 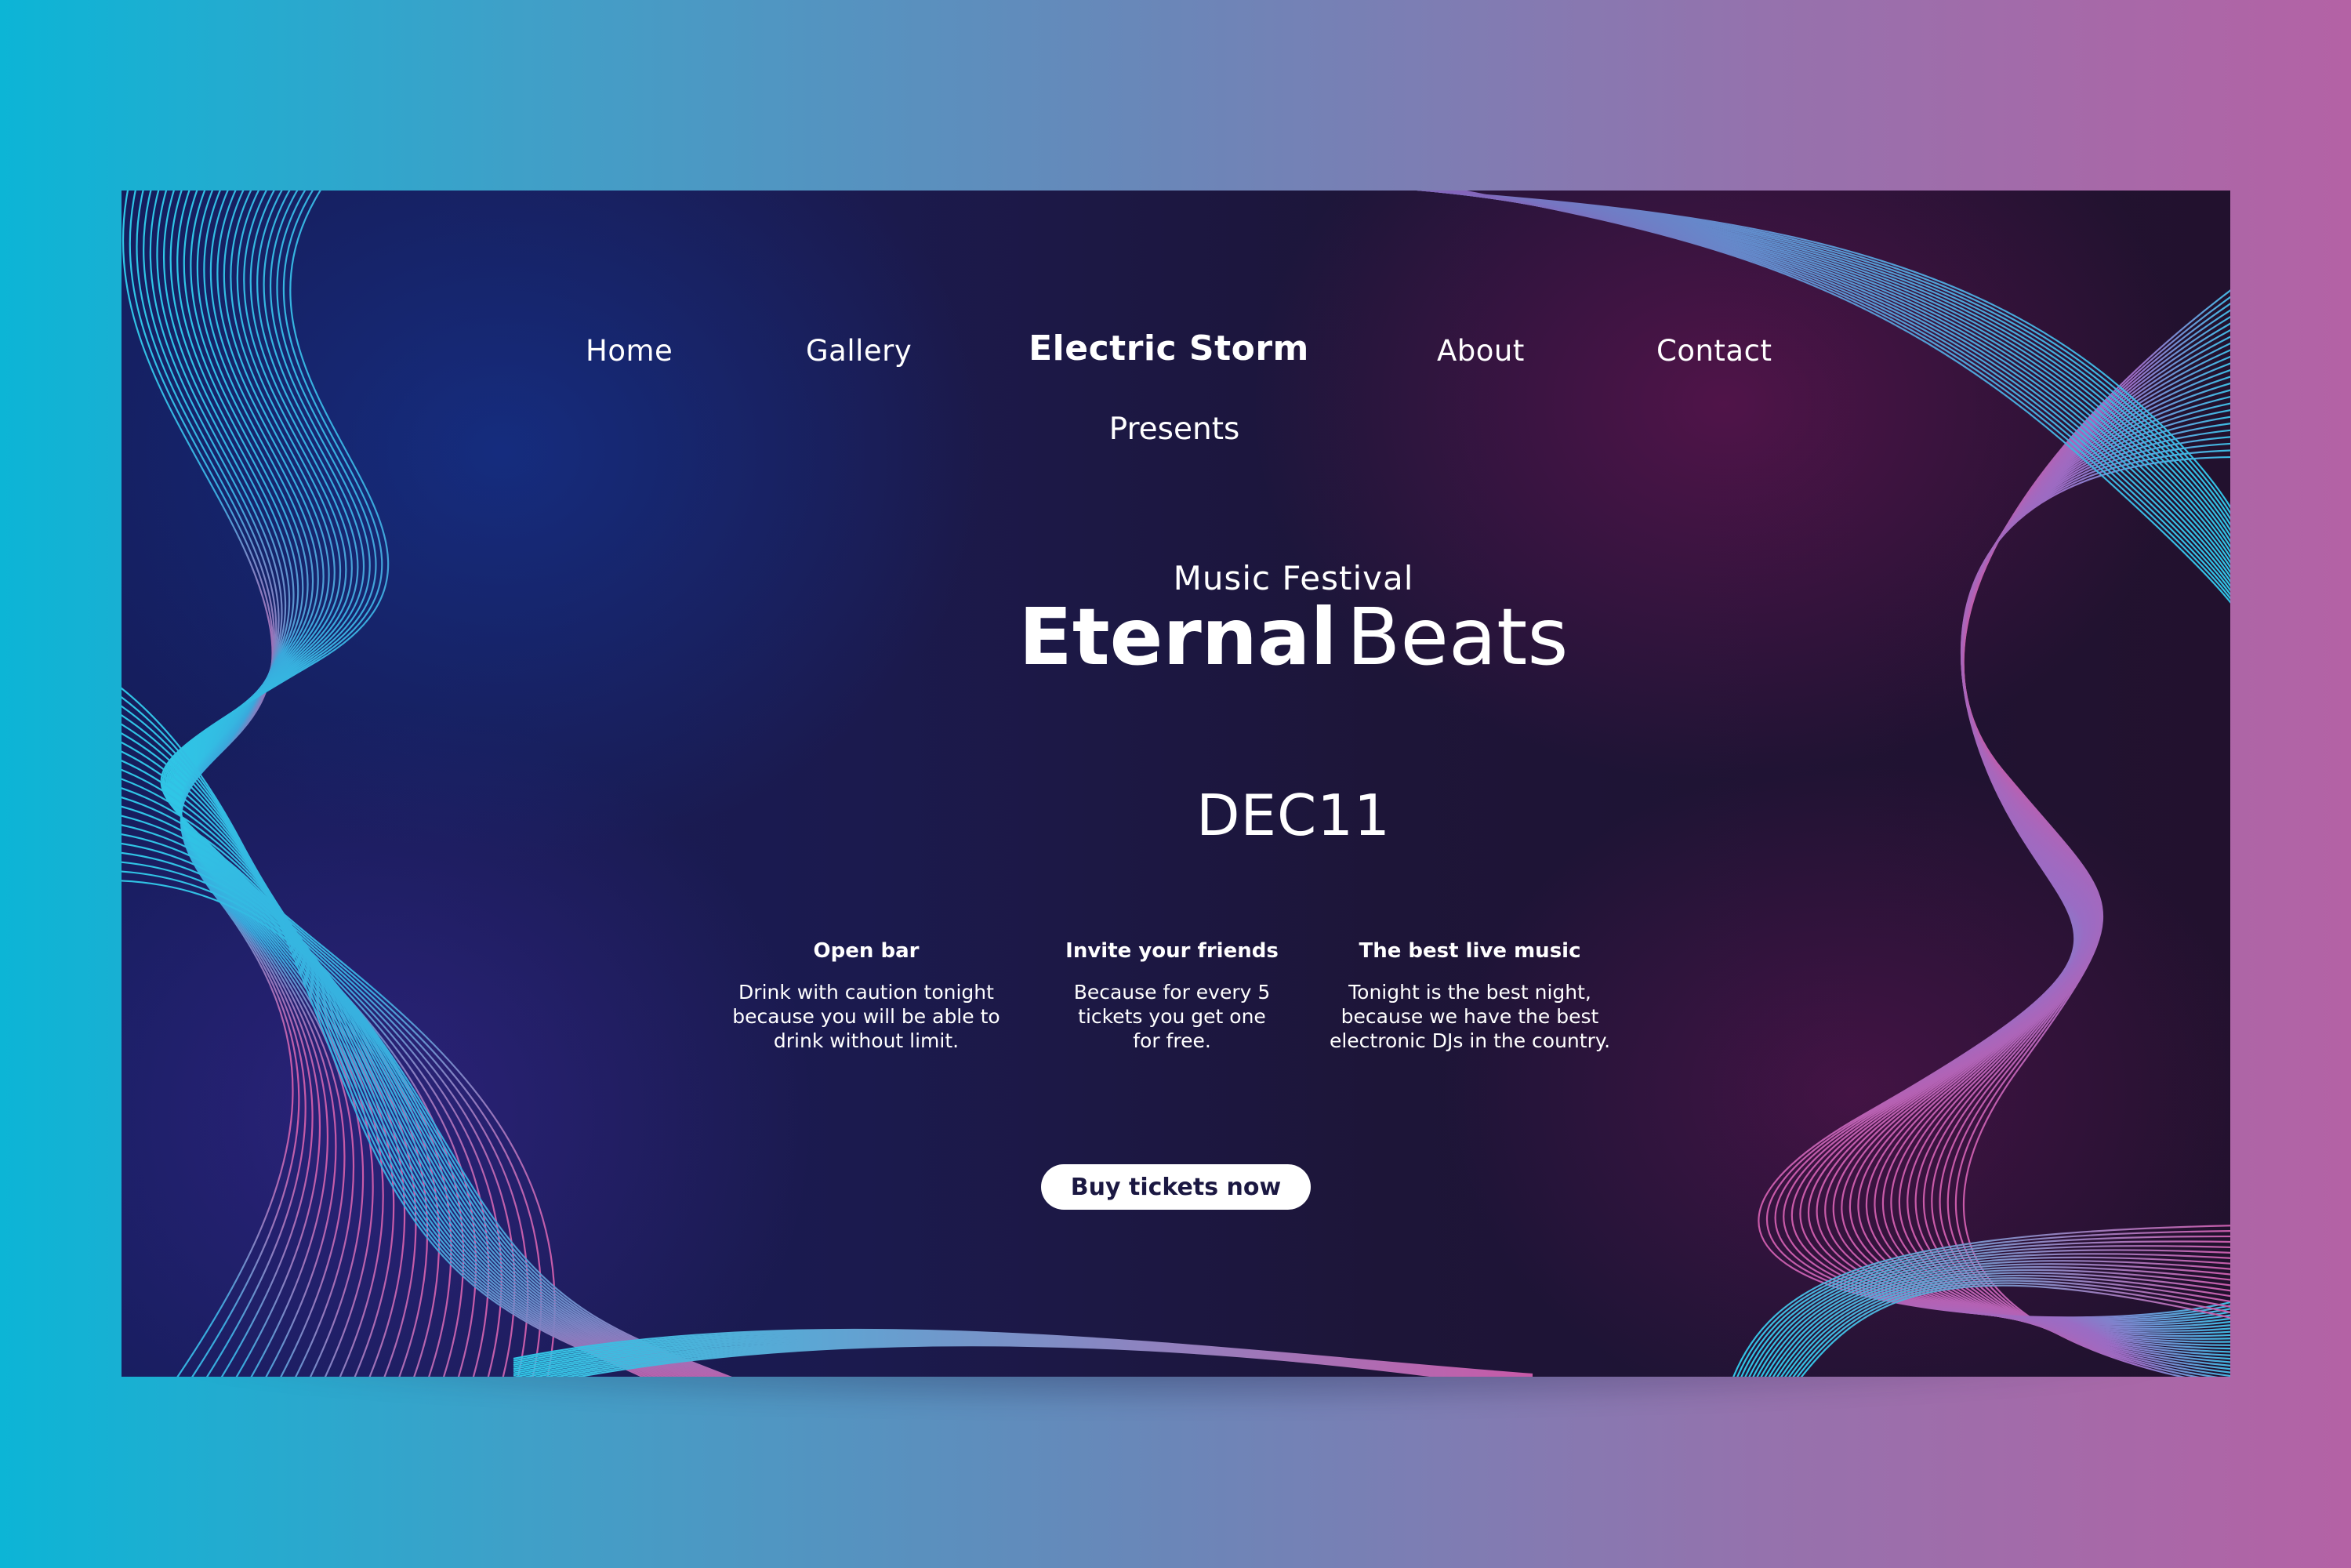 I want to click on brand-presents: Presents, so click(x=1174, y=429).